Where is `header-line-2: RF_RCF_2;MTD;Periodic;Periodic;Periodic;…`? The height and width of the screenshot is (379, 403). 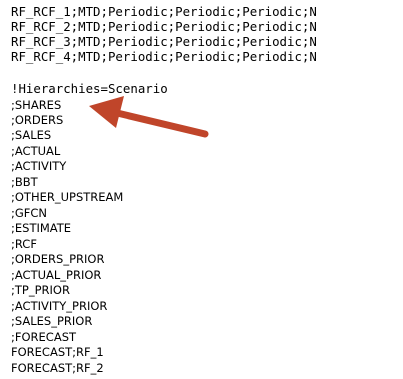
header-line-2: RF_RCF_2;MTD;Periodic;Periodic;Periodic;… is located at coordinates (164, 26).